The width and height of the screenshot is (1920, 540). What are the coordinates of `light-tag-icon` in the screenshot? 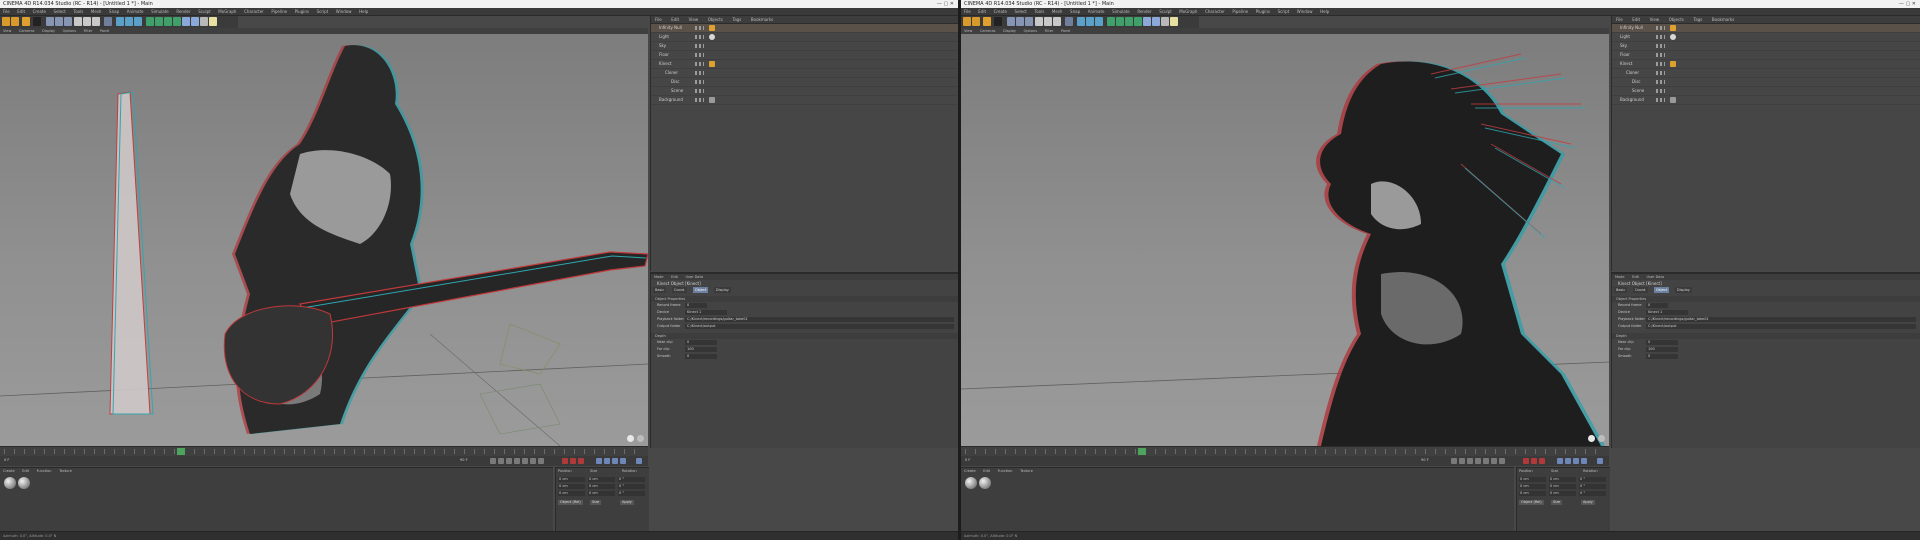 It's located at (1673, 37).